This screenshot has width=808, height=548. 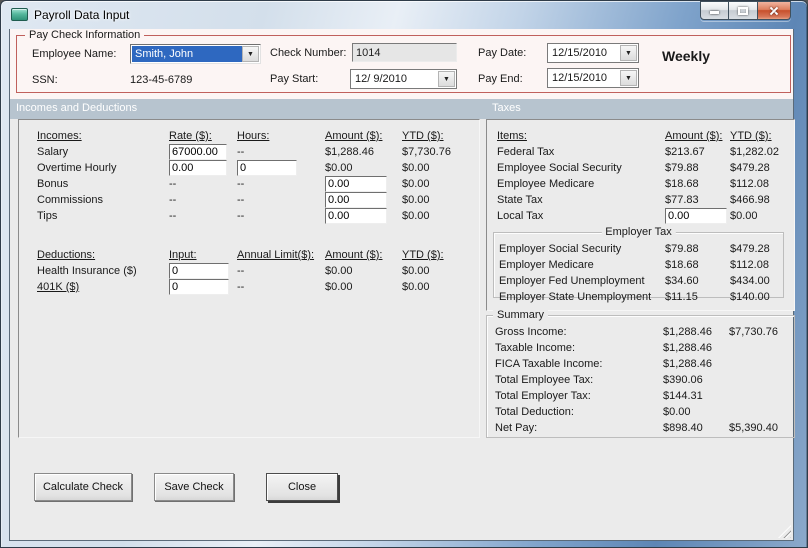 What do you see at coordinates (687, 364) in the screenshot?
I see `fica-taxable-amount: $1,288.46` at bounding box center [687, 364].